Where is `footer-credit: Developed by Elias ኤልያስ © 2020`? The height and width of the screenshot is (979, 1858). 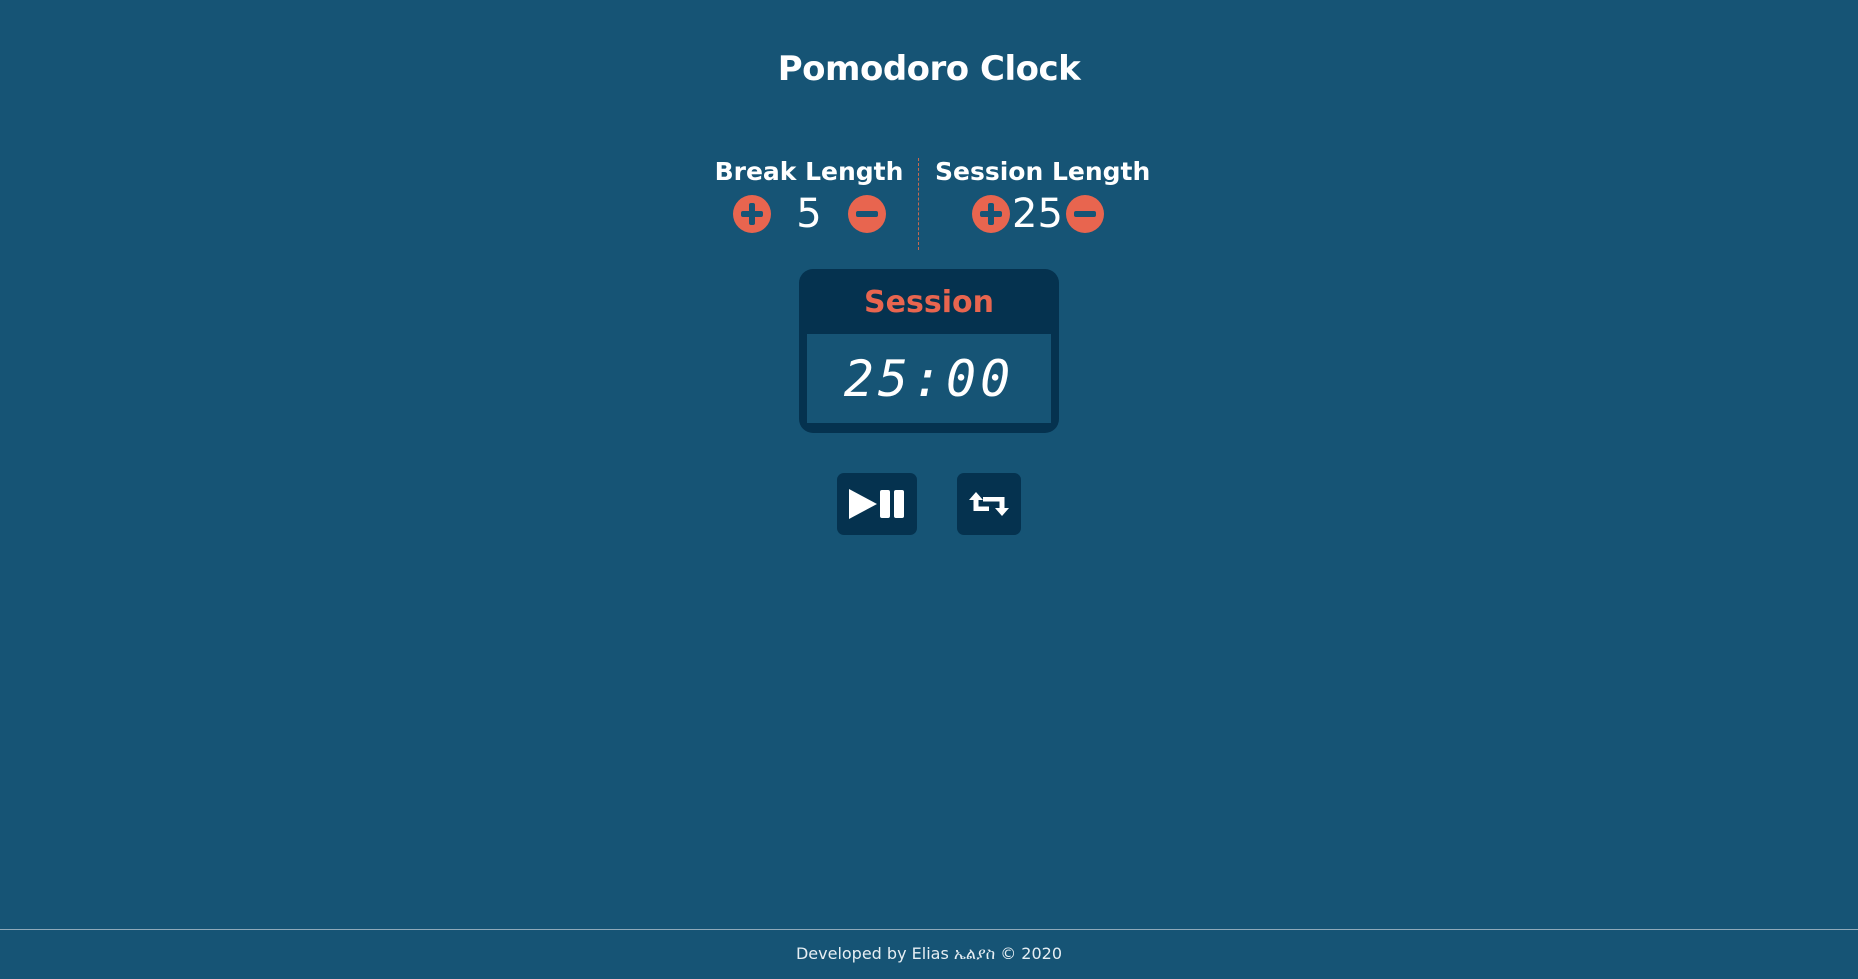
footer-credit: Developed by Elias ኤልያስ © 2020 is located at coordinates (929, 953).